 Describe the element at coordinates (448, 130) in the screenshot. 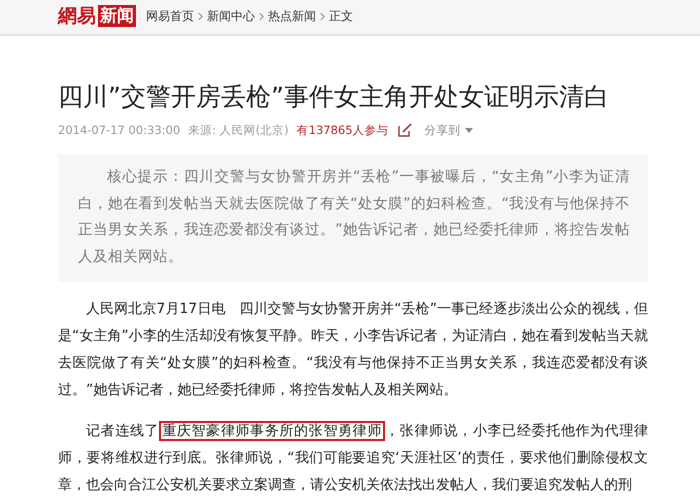

I see `share-button: 分享到` at that location.